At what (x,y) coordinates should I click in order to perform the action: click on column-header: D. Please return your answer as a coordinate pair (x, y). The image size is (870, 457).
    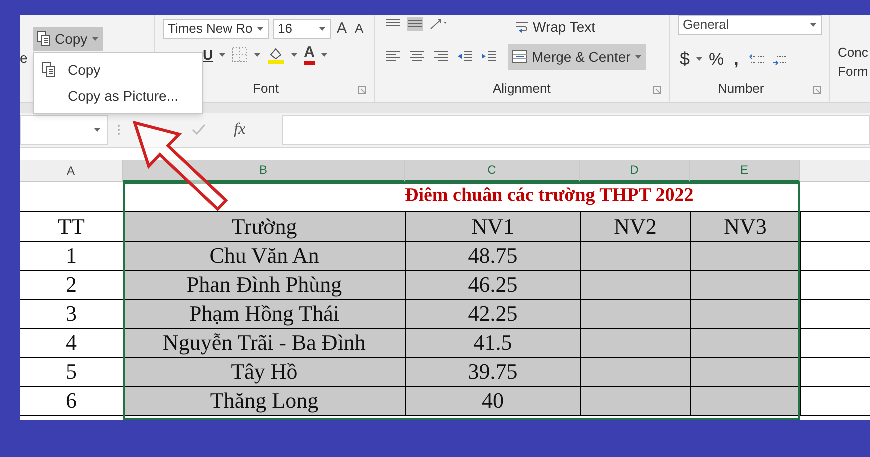
    Looking at the image, I should click on (635, 171).